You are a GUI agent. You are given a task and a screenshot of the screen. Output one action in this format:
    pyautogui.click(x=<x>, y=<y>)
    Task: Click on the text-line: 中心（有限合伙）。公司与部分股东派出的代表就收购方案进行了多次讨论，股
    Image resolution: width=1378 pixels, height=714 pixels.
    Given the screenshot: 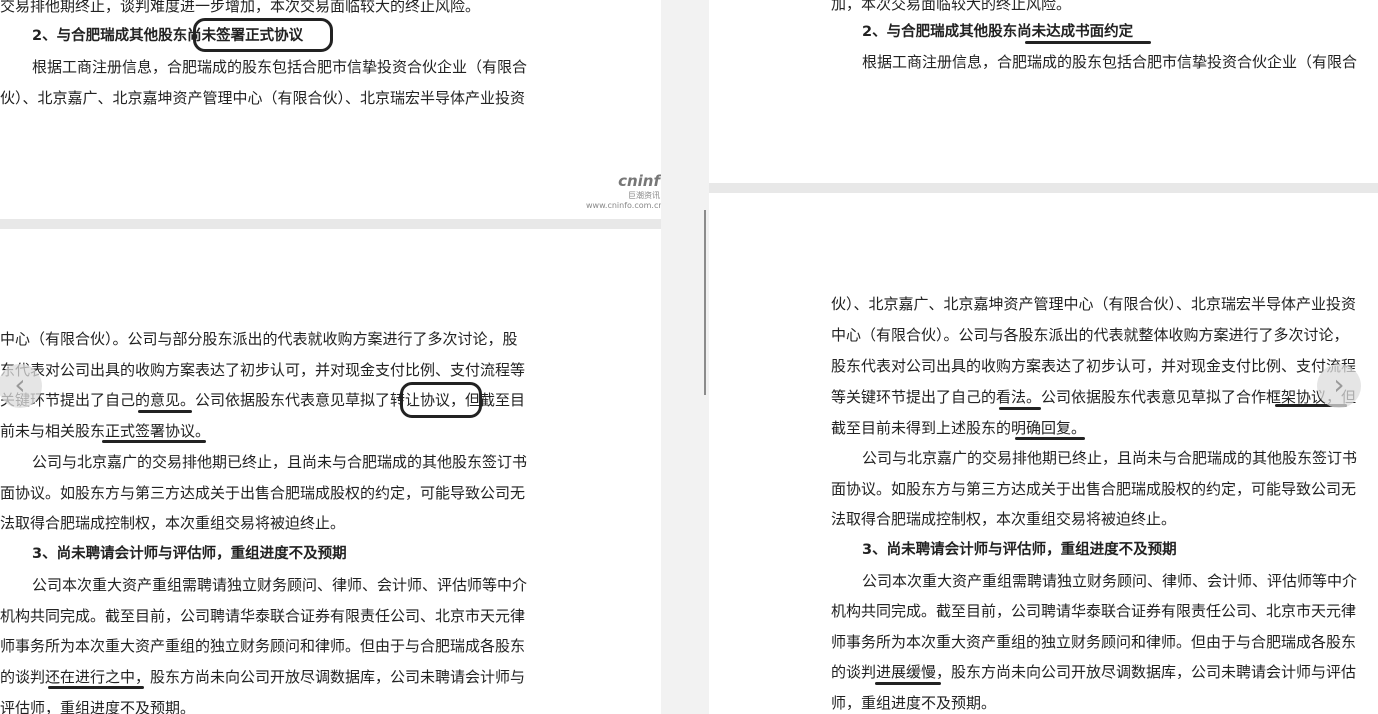 What is the action you would take?
    pyautogui.click(x=259, y=339)
    